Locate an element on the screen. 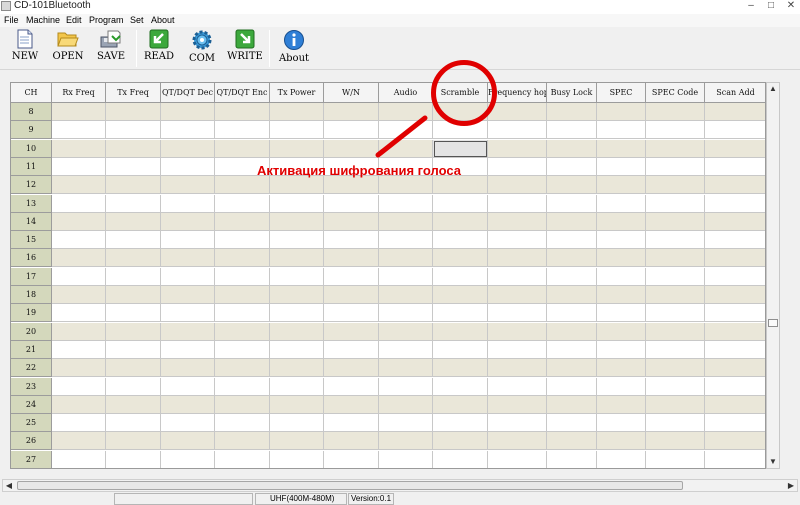  menu-program: Program is located at coordinates (106, 20).